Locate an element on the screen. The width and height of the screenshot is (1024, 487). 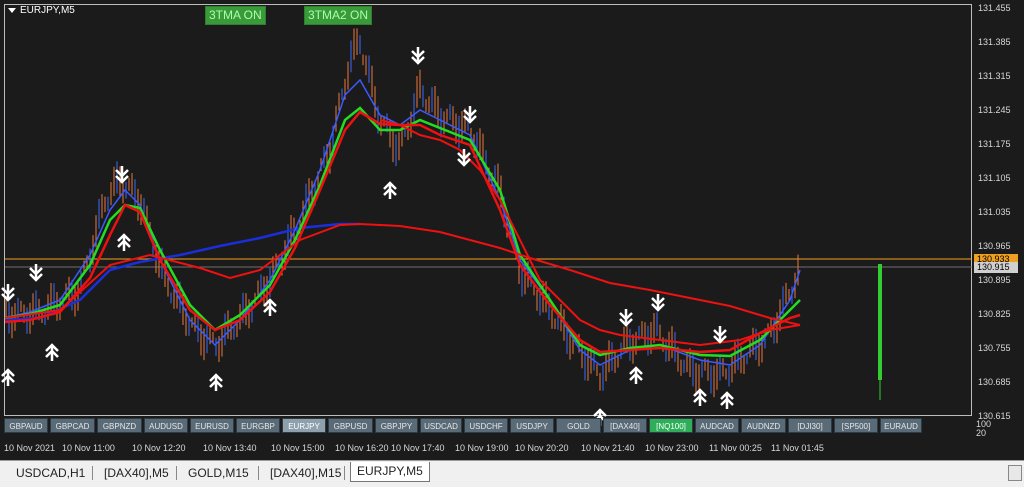
time-label: 10 Nov 12:20 is located at coordinates (159, 448).